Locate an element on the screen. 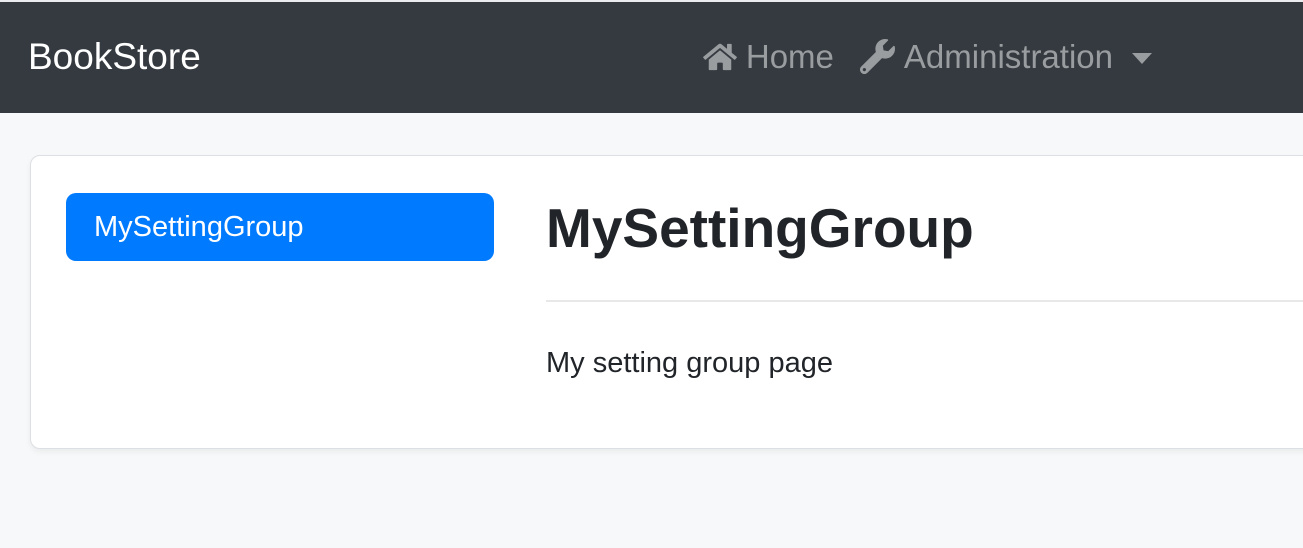 This screenshot has height=548, width=1303. setting-group-description: My setting group page is located at coordinates (689, 363).